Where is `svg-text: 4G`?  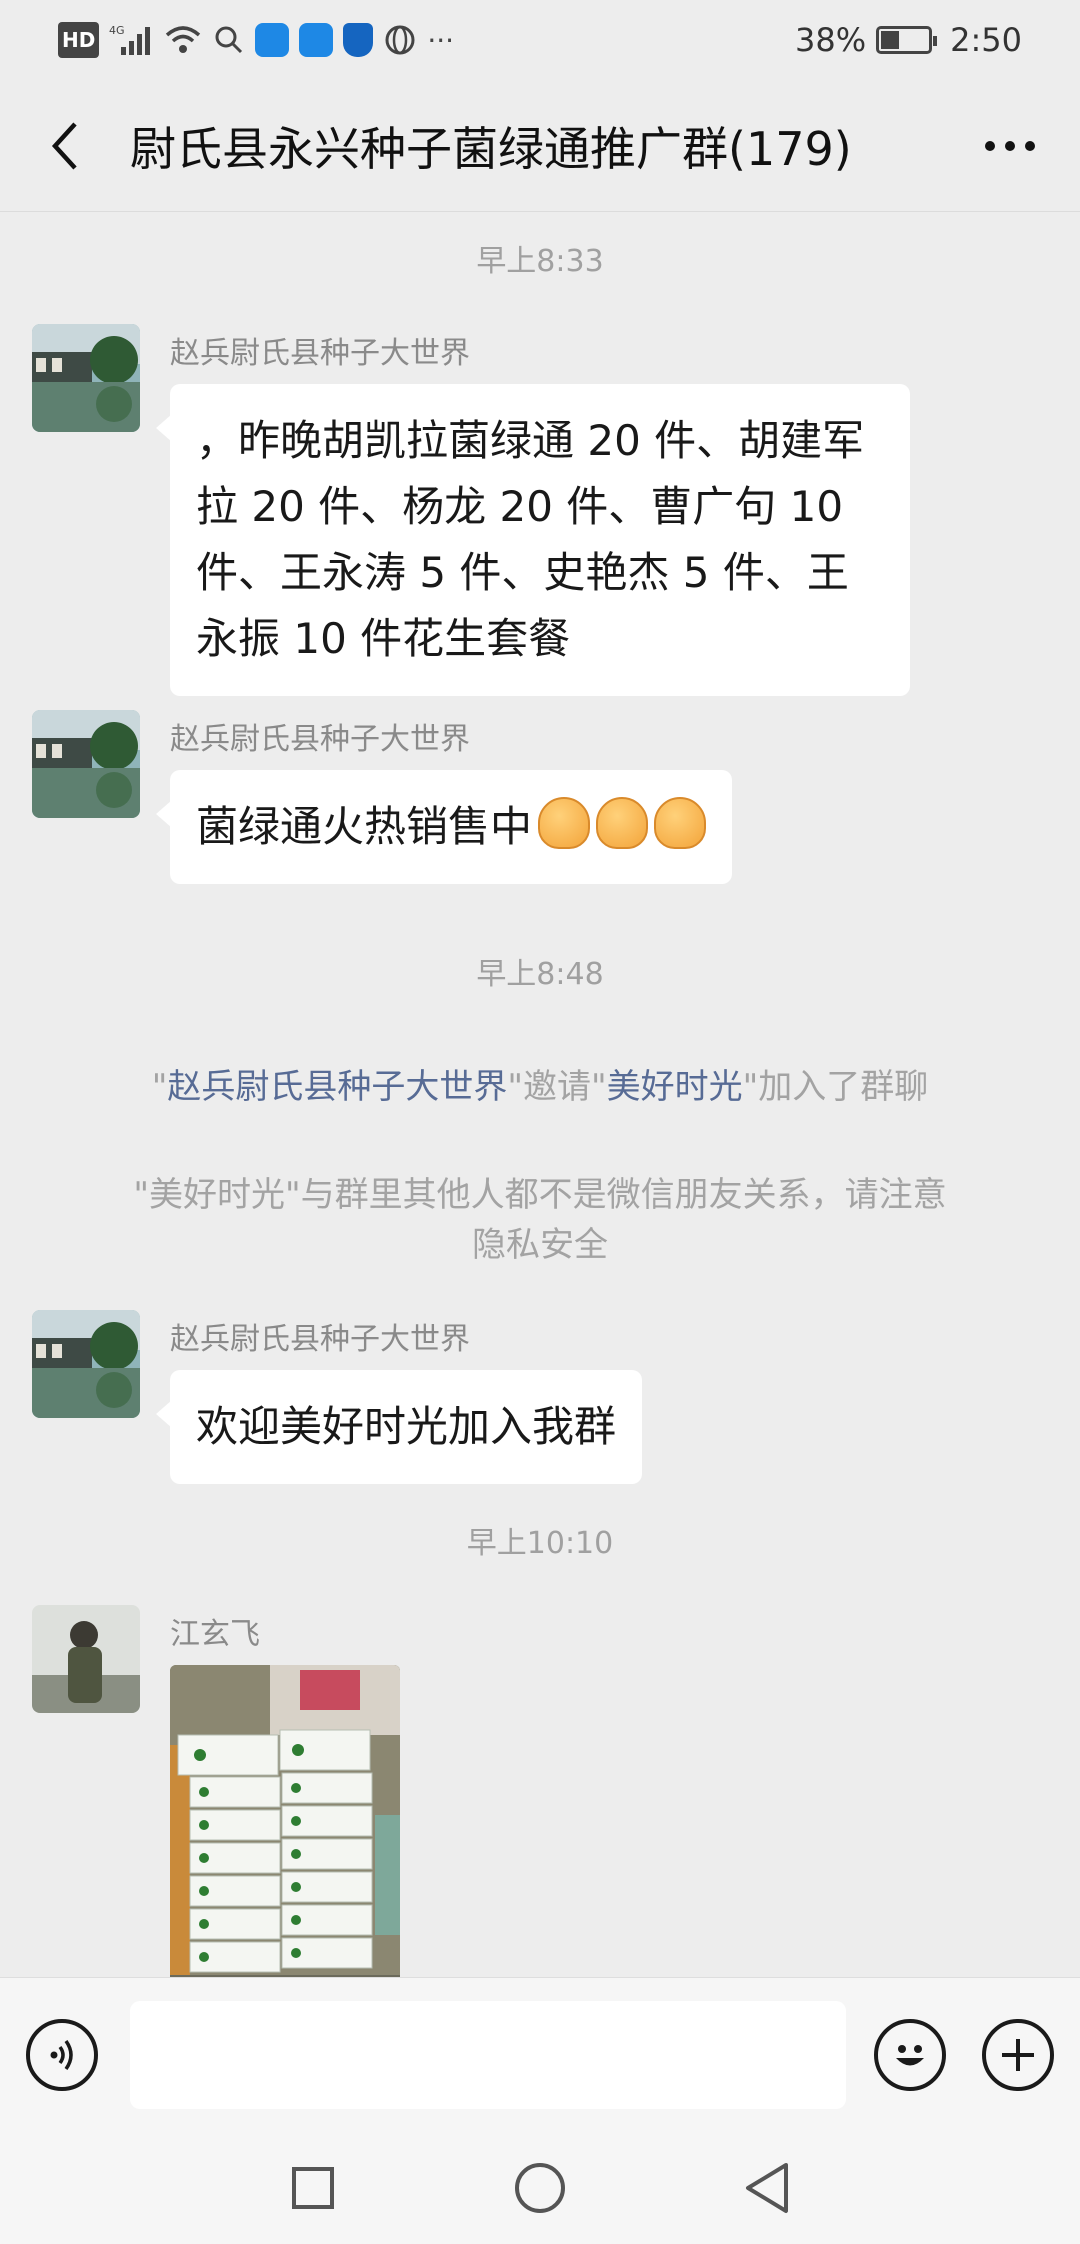
svg-text: 4G is located at coordinates (117, 30).